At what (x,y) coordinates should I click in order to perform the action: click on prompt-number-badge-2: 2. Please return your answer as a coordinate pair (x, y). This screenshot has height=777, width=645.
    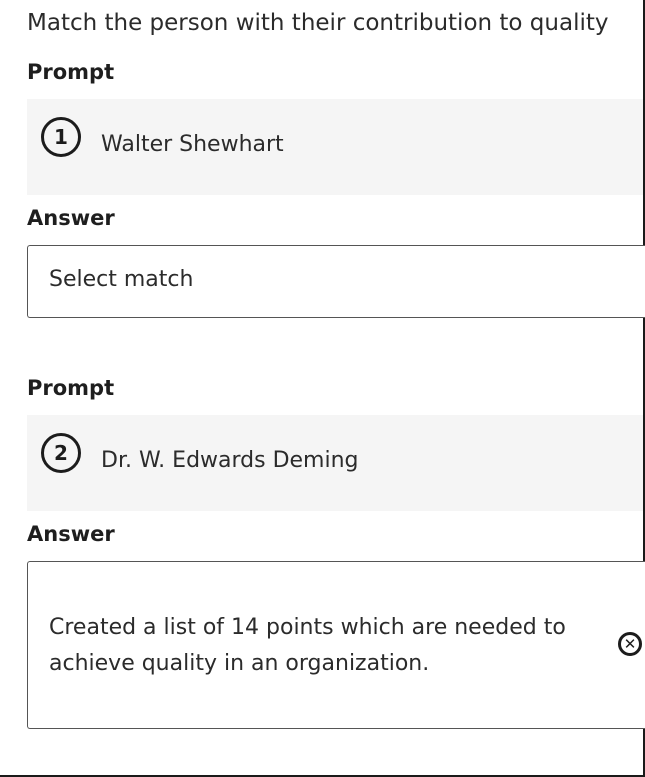
    Looking at the image, I should click on (61, 453).